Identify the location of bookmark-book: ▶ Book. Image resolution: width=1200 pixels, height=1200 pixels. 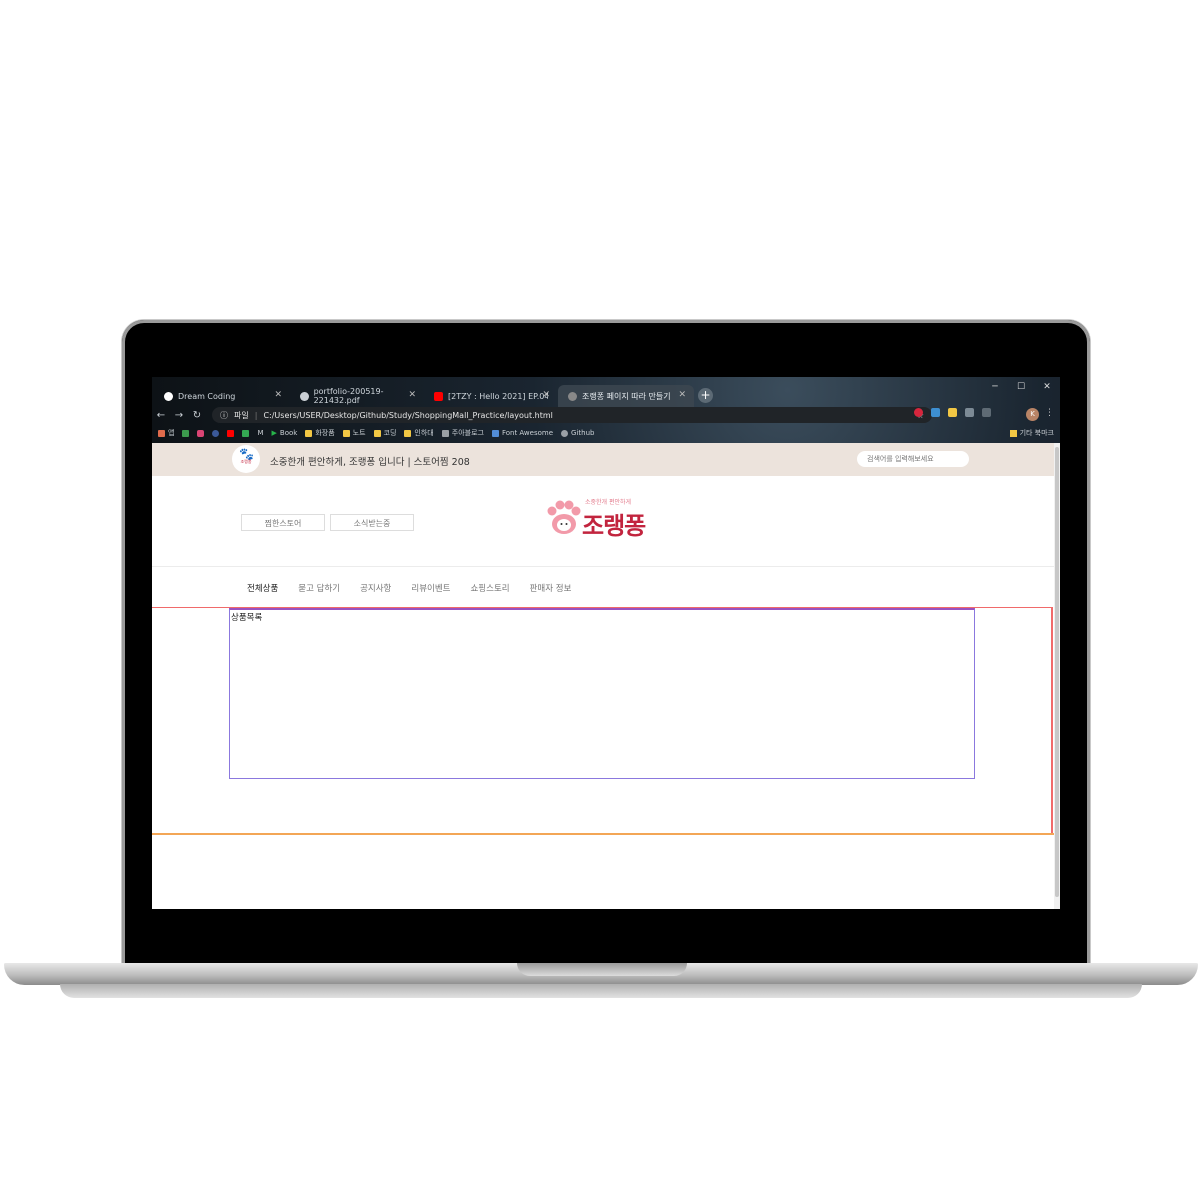
(285, 433).